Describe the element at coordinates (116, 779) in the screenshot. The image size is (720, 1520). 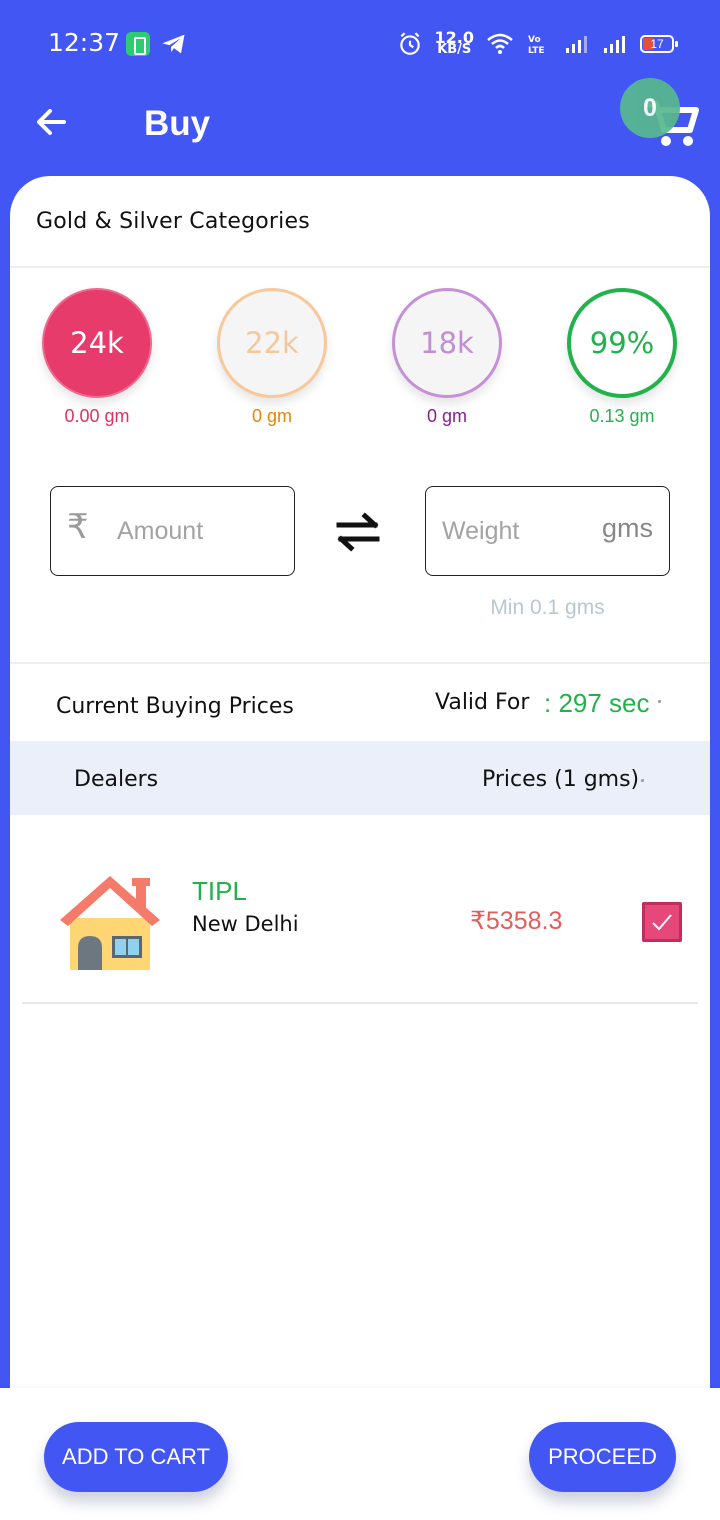
I see `dealers-column-header: Dealers` at that location.